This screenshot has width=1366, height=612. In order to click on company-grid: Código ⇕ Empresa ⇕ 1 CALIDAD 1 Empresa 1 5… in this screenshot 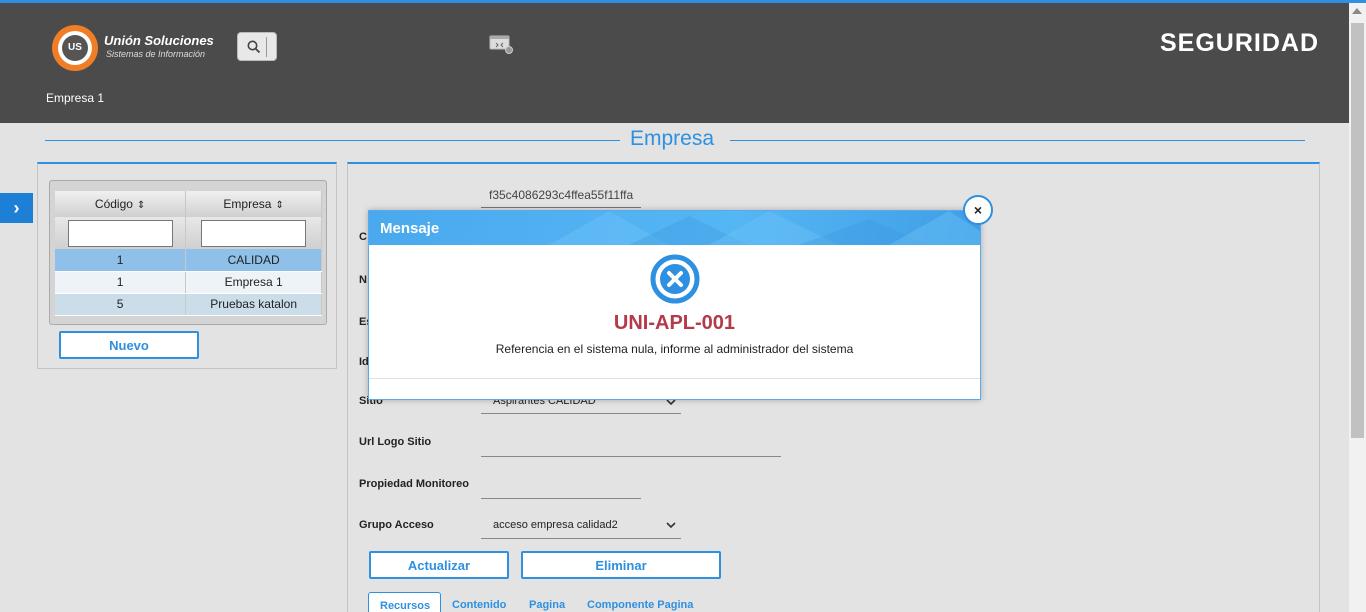, I will do `click(188, 252)`.